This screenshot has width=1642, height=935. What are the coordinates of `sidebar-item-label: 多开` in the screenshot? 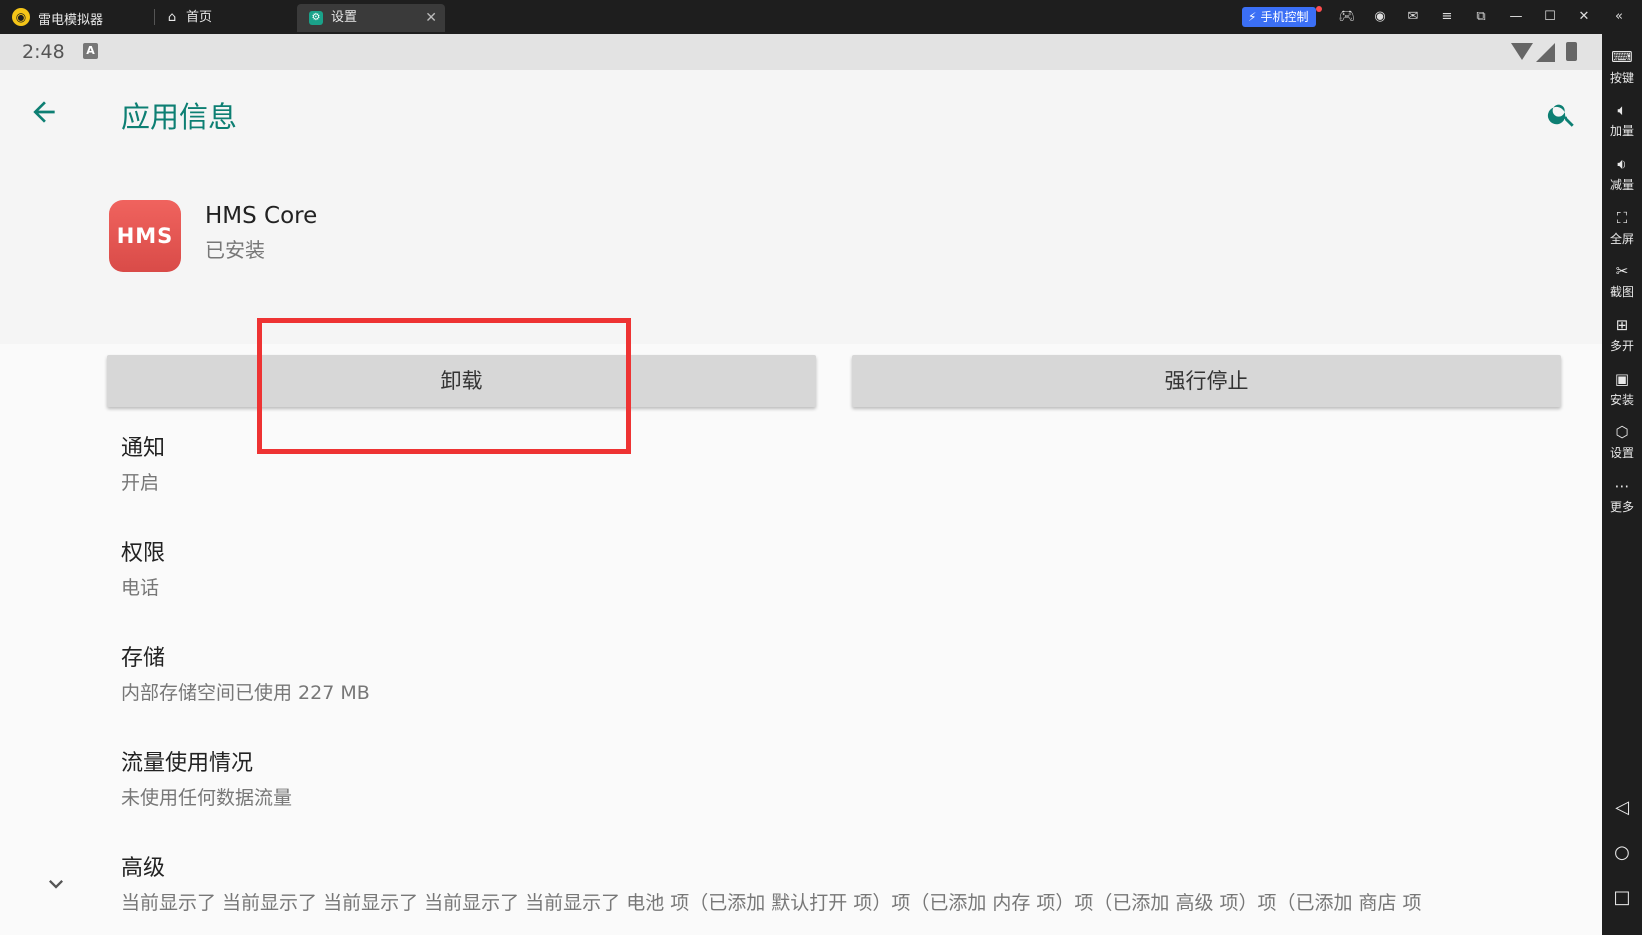 It's located at (1621, 346).